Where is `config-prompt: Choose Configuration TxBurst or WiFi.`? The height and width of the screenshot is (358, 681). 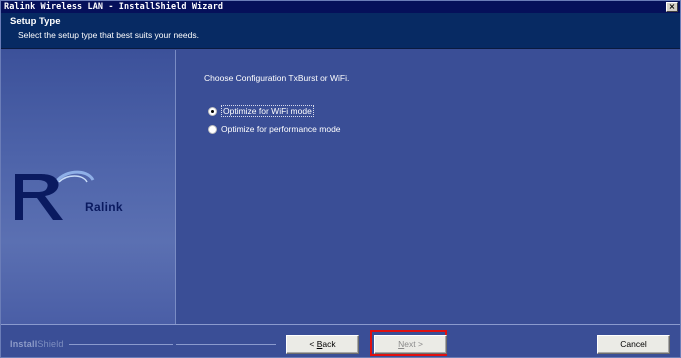 config-prompt: Choose Configuration TxBurst or WiFi. is located at coordinates (277, 78).